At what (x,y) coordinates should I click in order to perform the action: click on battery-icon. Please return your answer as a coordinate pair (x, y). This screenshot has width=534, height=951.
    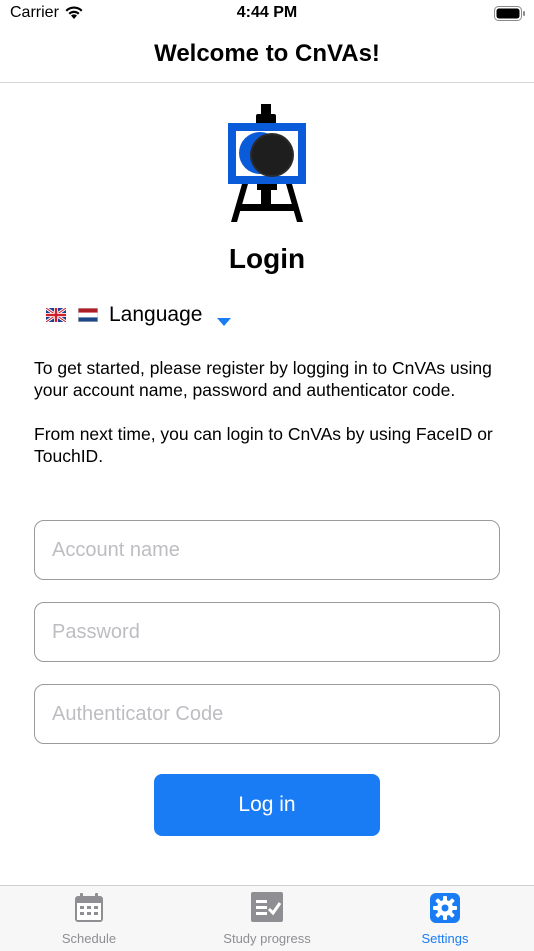
    Looking at the image, I should click on (509, 13).